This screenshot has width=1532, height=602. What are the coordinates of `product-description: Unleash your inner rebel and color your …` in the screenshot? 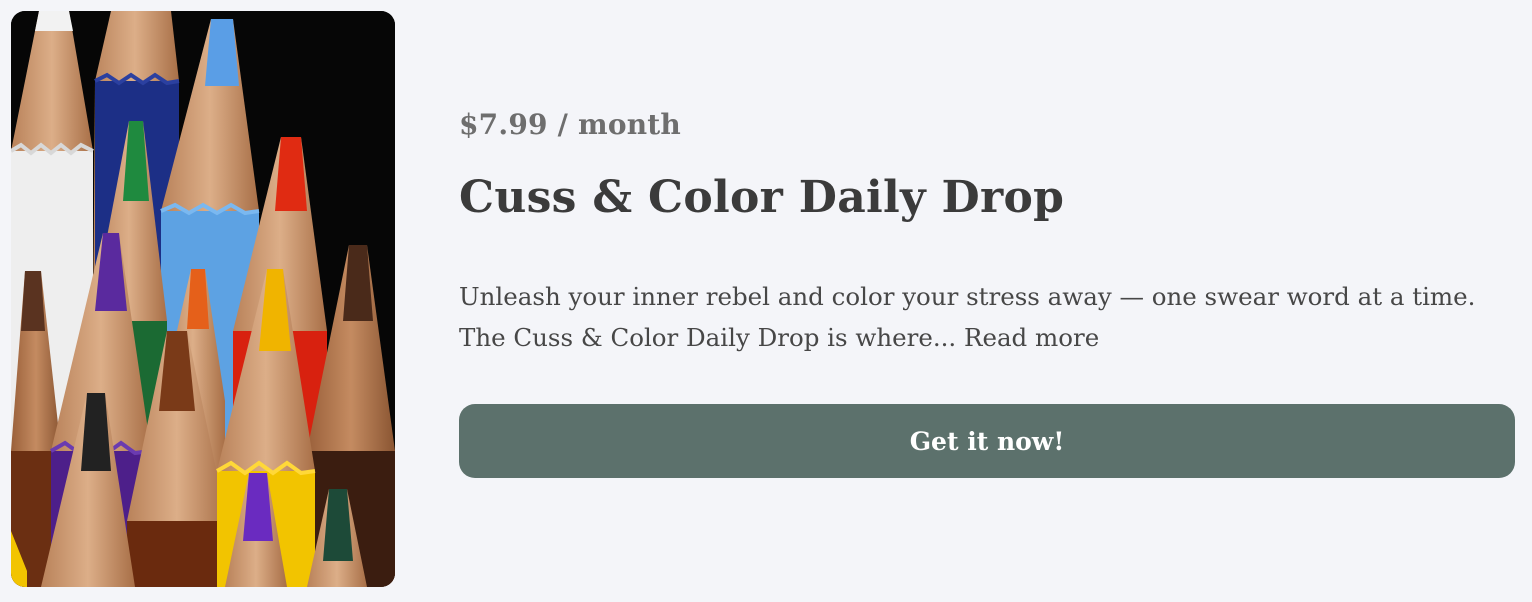 It's located at (989, 317).